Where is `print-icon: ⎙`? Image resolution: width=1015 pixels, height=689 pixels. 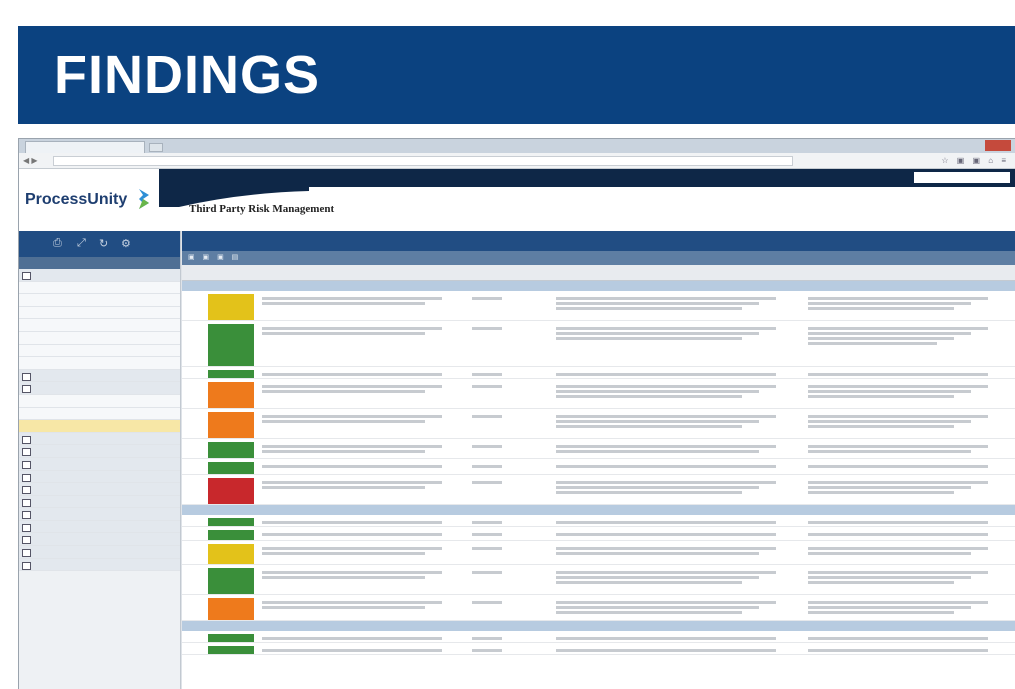
print-icon: ⎙ is located at coordinates (57, 243).